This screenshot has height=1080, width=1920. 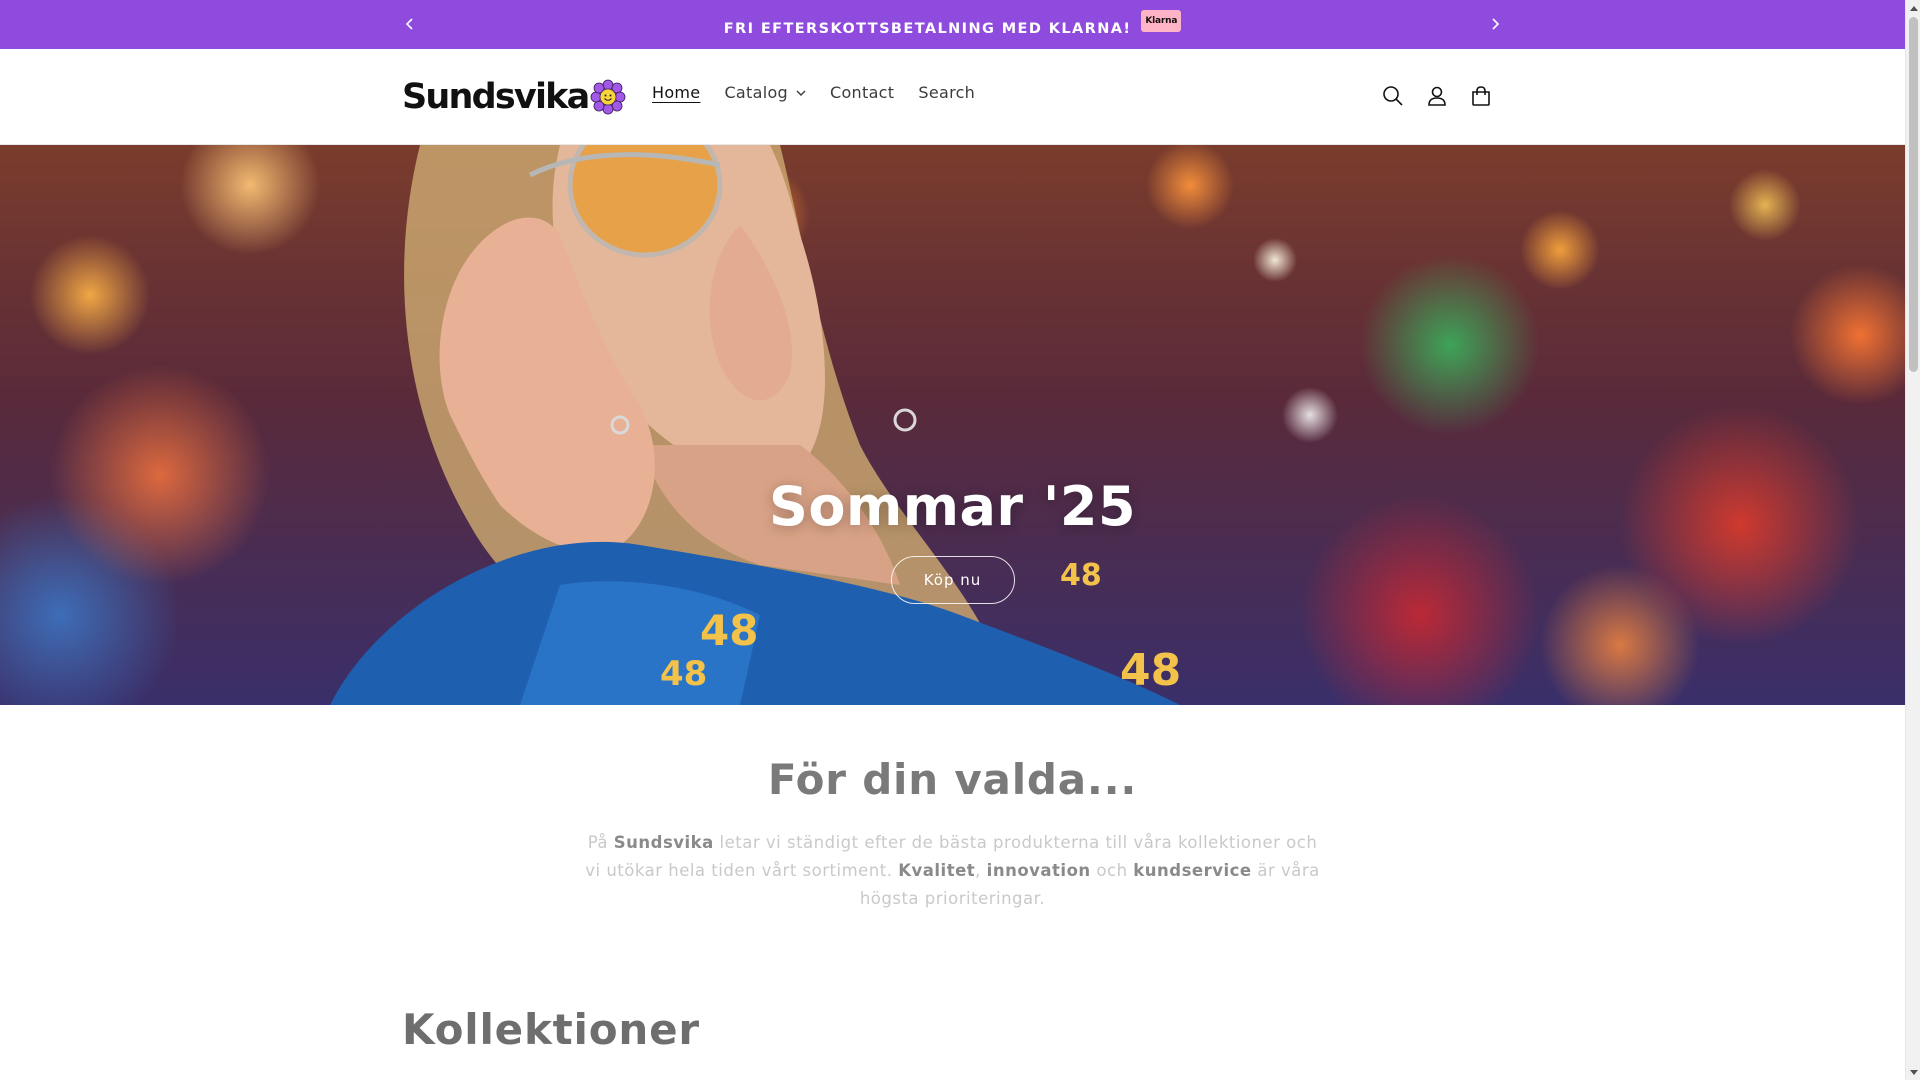 What do you see at coordinates (551, 1029) in the screenshot?
I see `collections-title: Kollektioner` at bounding box center [551, 1029].